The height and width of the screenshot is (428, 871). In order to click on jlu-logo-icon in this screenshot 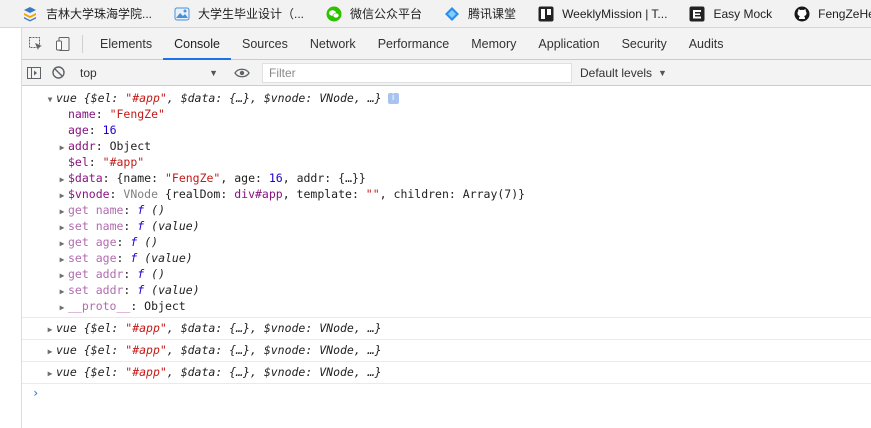, I will do `click(30, 14)`.